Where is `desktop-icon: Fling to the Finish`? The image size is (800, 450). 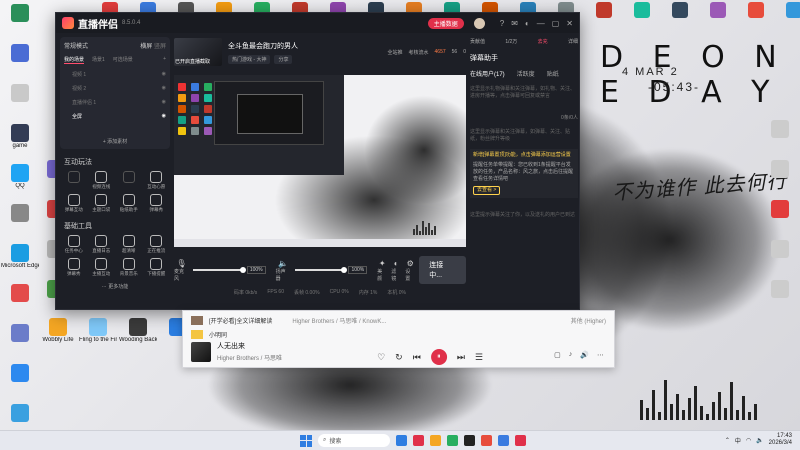
desktop-icon: Fling to the Finish is located at coordinates (98, 336).